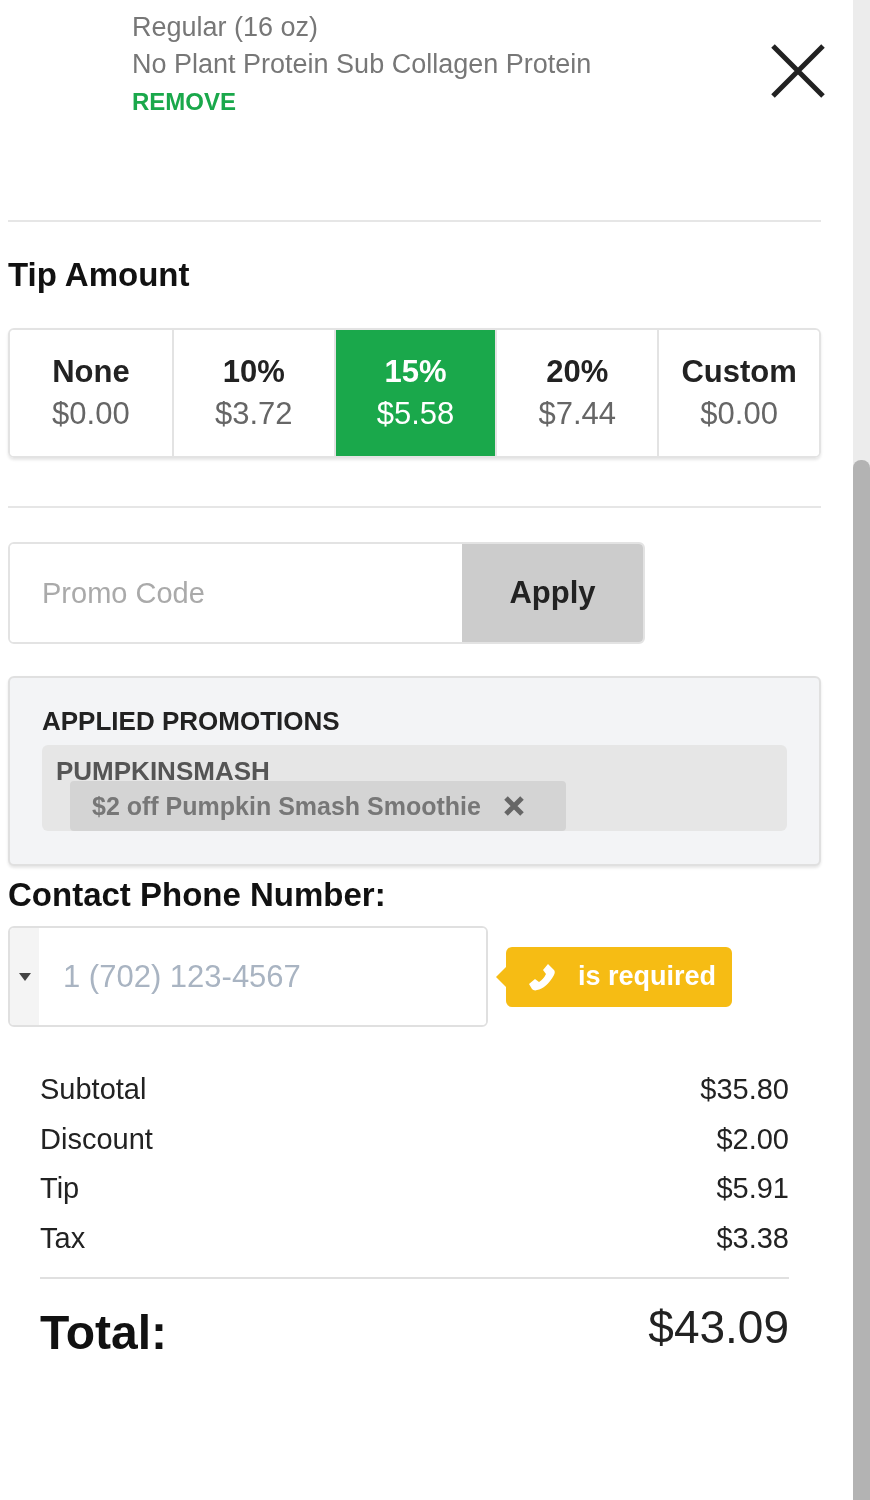 This screenshot has height=1500, width=870. I want to click on summary-value: $5.91, so click(752, 1189).